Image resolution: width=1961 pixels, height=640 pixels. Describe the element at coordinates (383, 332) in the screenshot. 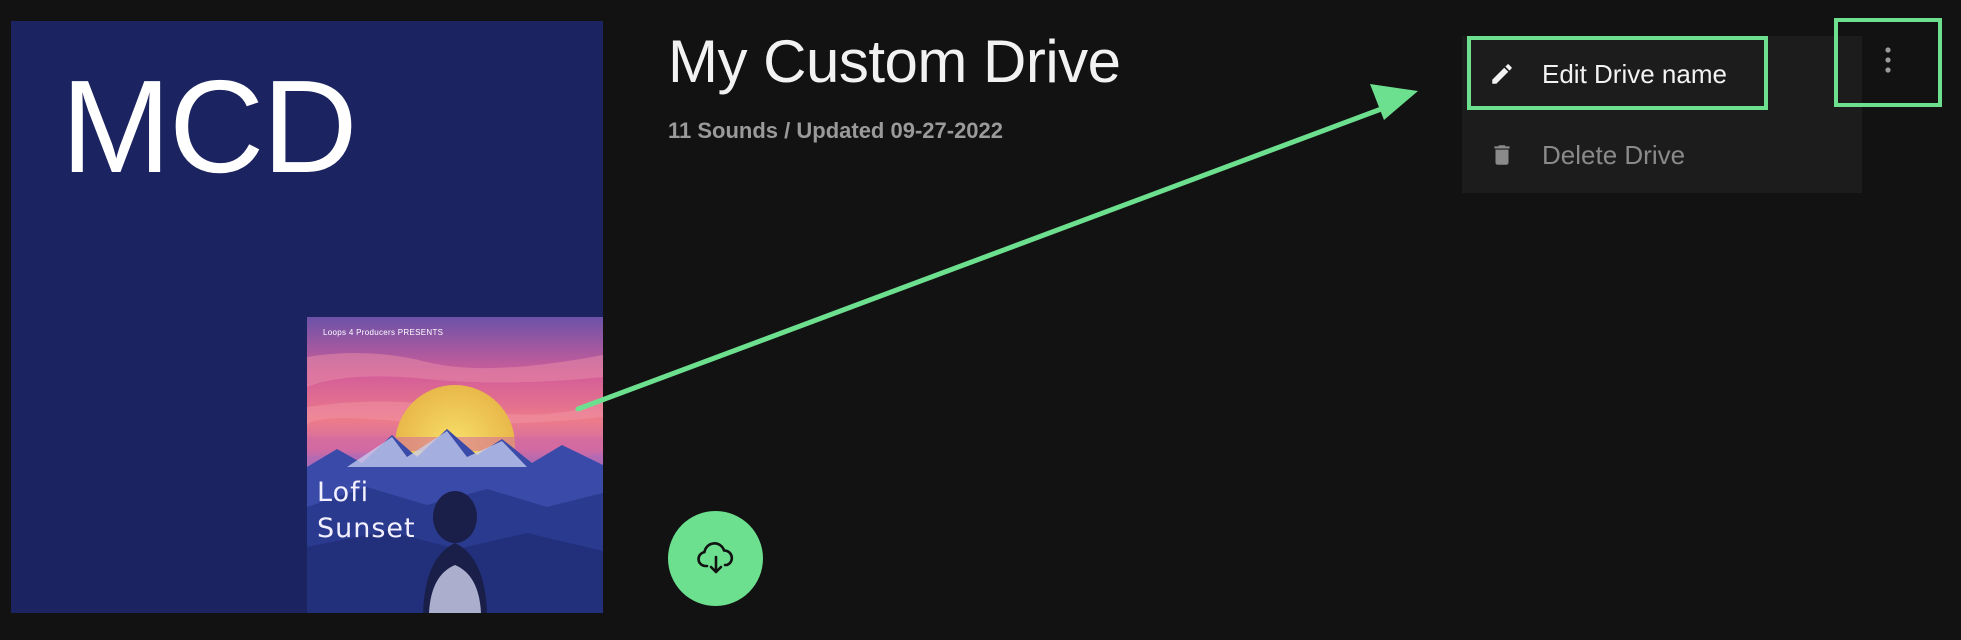

I see `artwork-presenter-text: Loops 4 Producers PRESENTS` at that location.